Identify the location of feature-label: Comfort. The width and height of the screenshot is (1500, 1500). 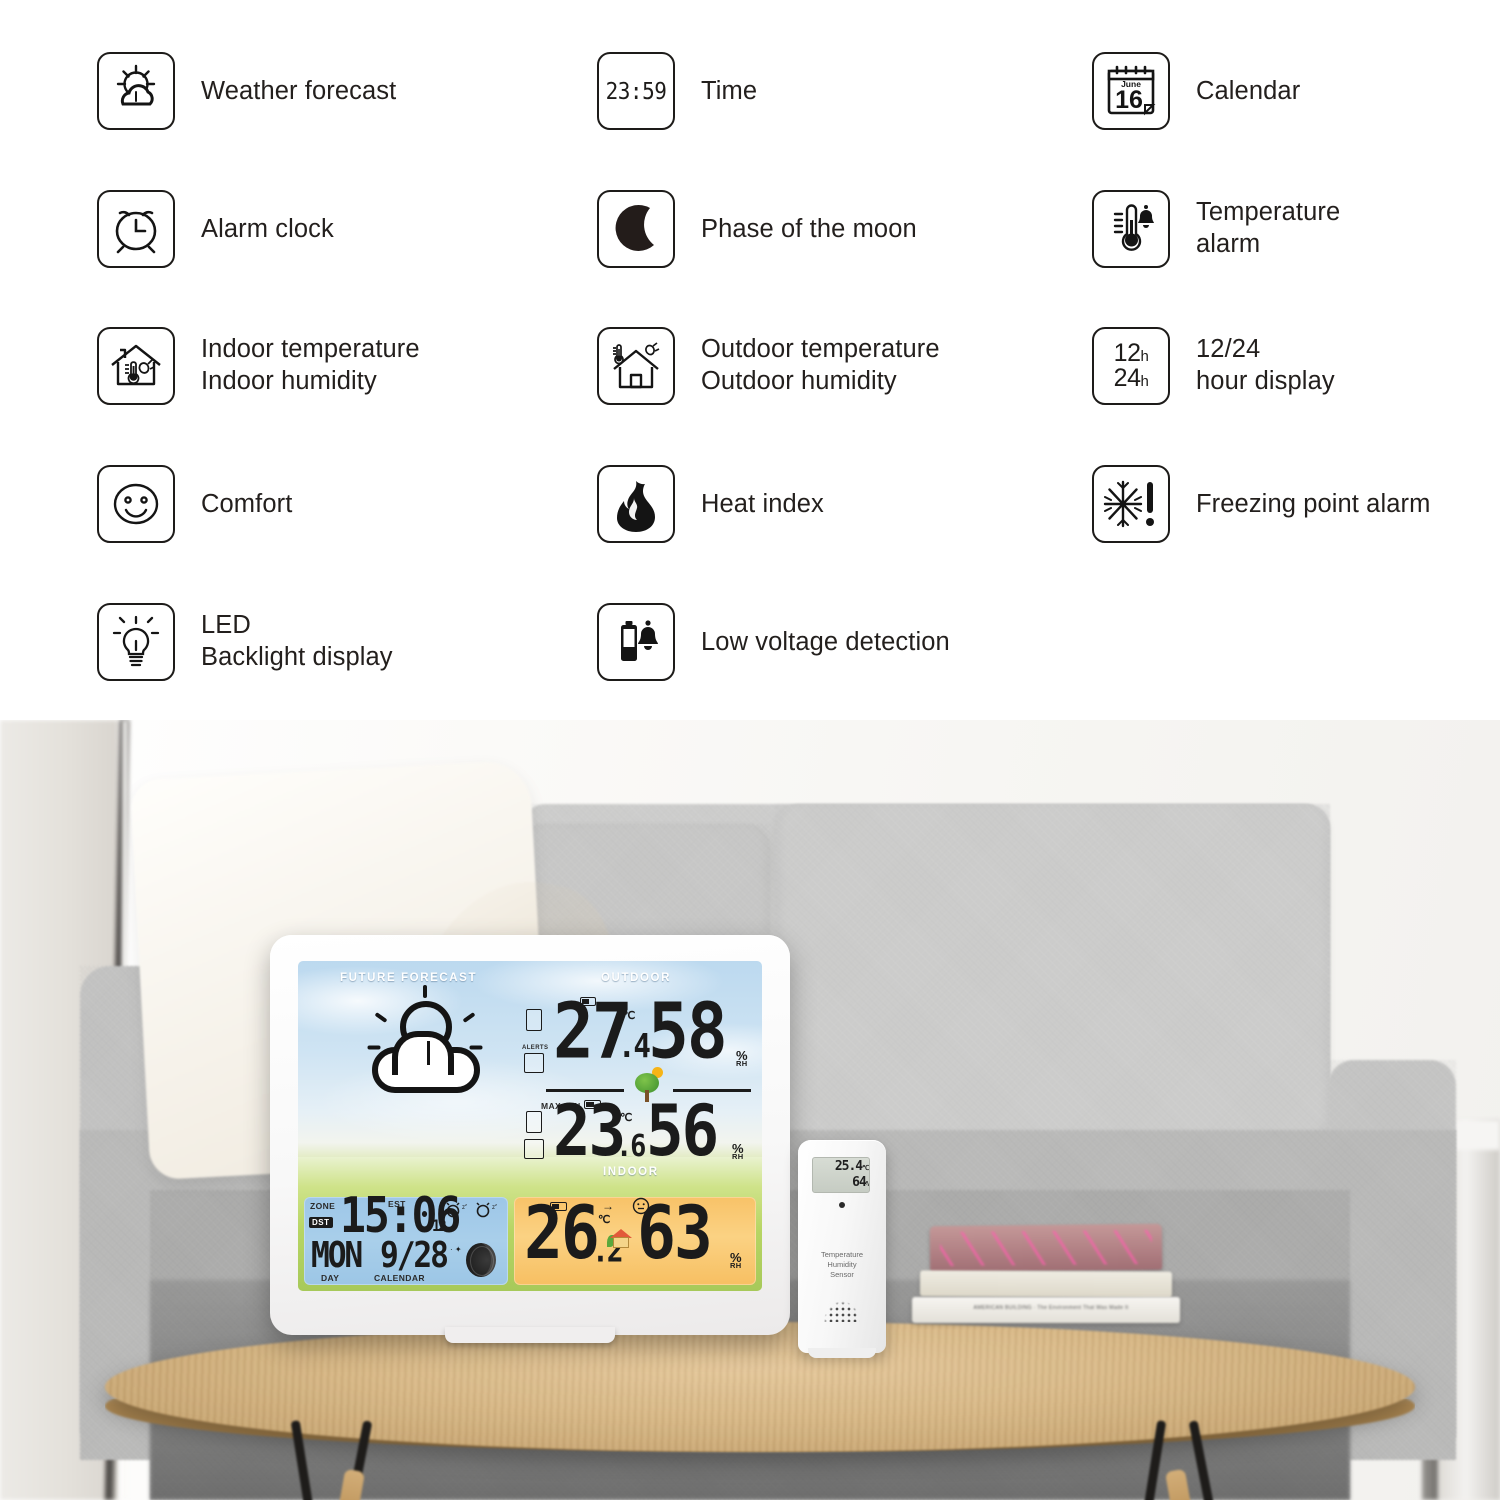
(247, 503).